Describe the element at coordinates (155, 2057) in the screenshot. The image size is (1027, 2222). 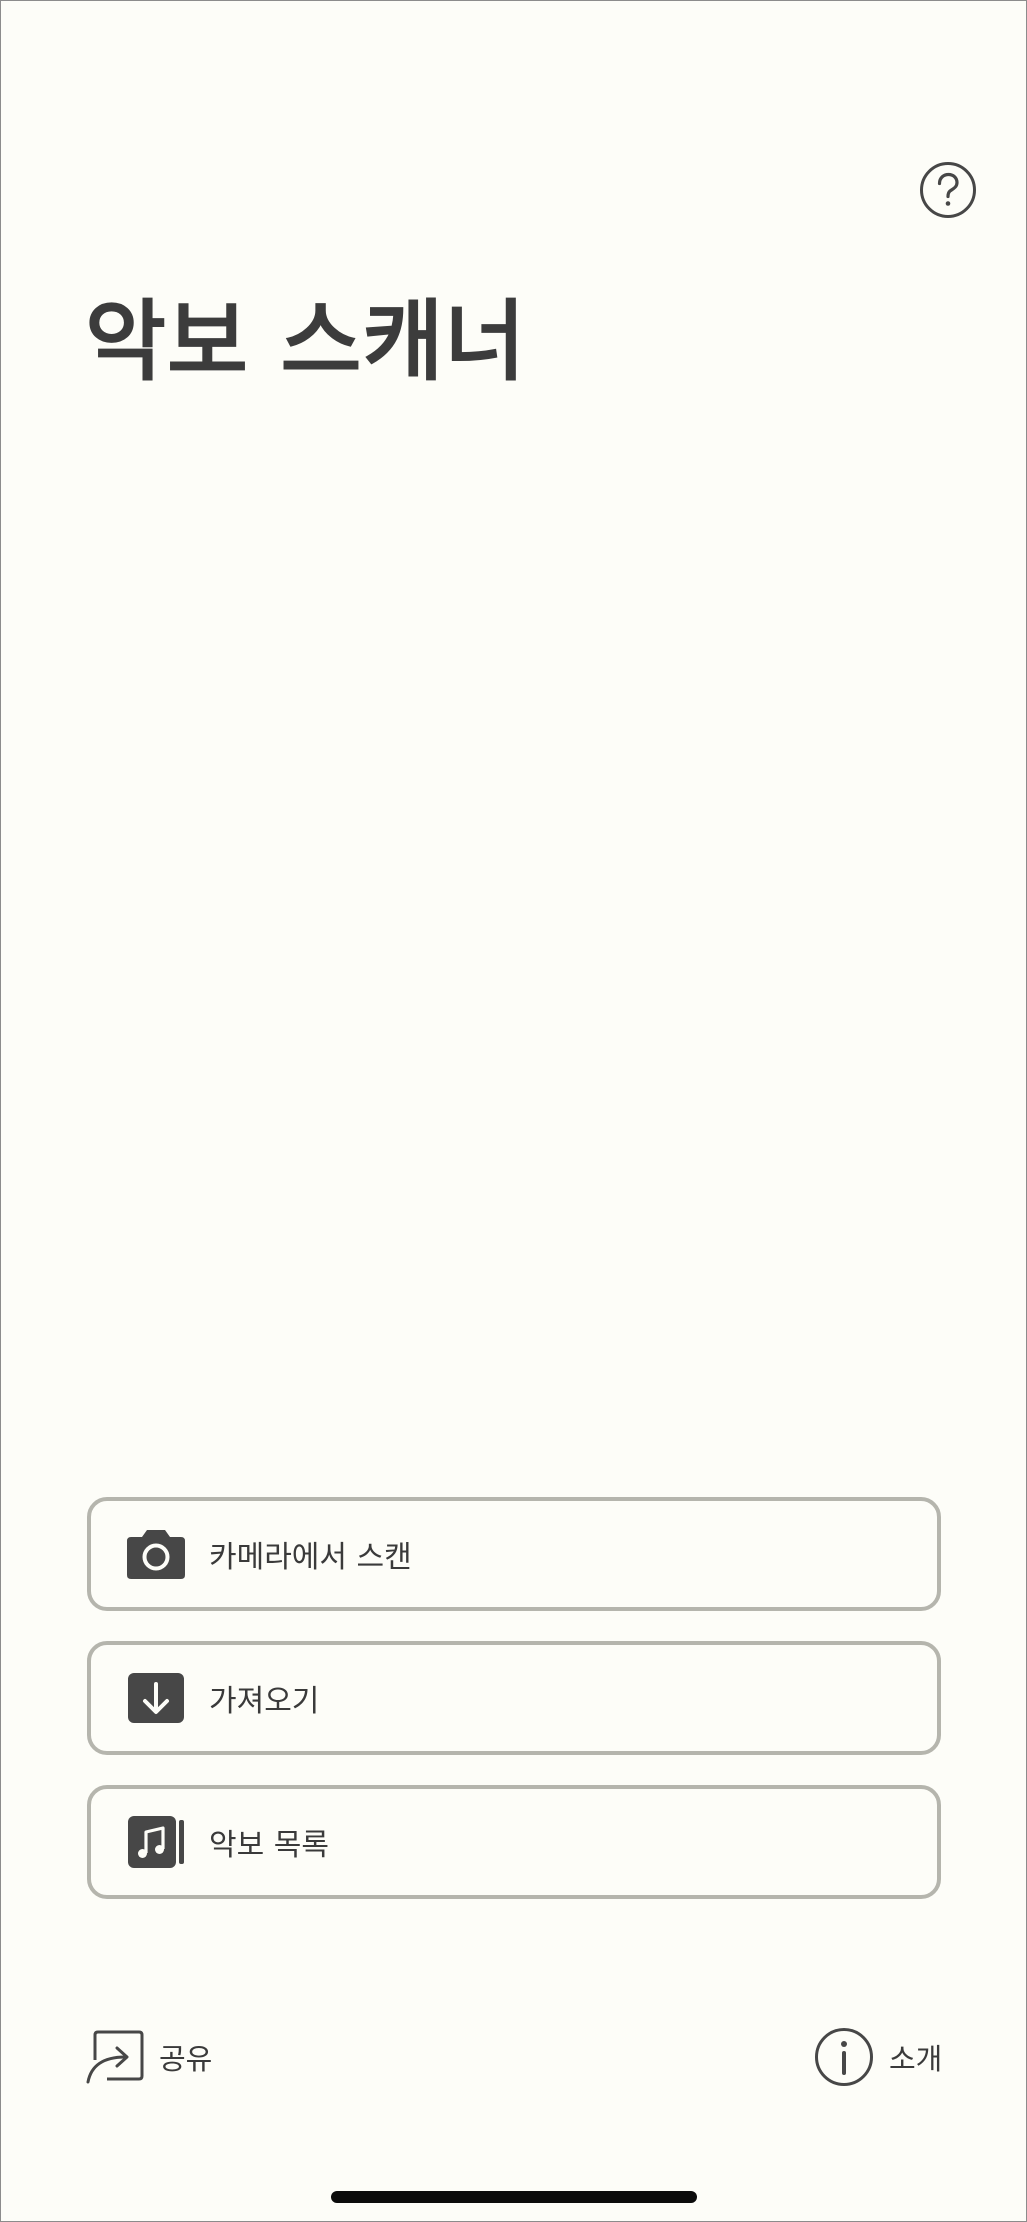
I see `share-button: 공유` at that location.